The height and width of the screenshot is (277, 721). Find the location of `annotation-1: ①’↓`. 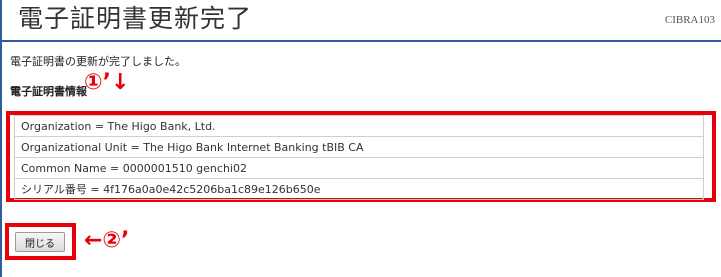

annotation-1: ①’↓ is located at coordinates (107, 82).